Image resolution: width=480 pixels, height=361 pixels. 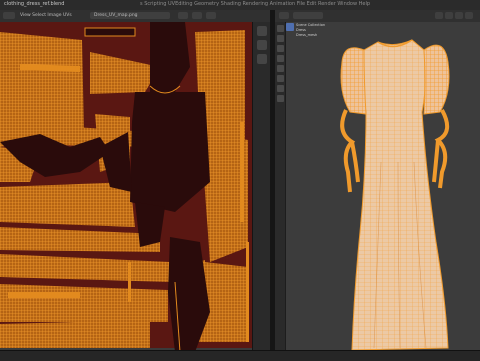 I want to click on left-ribbon, so click(x=350, y=151).